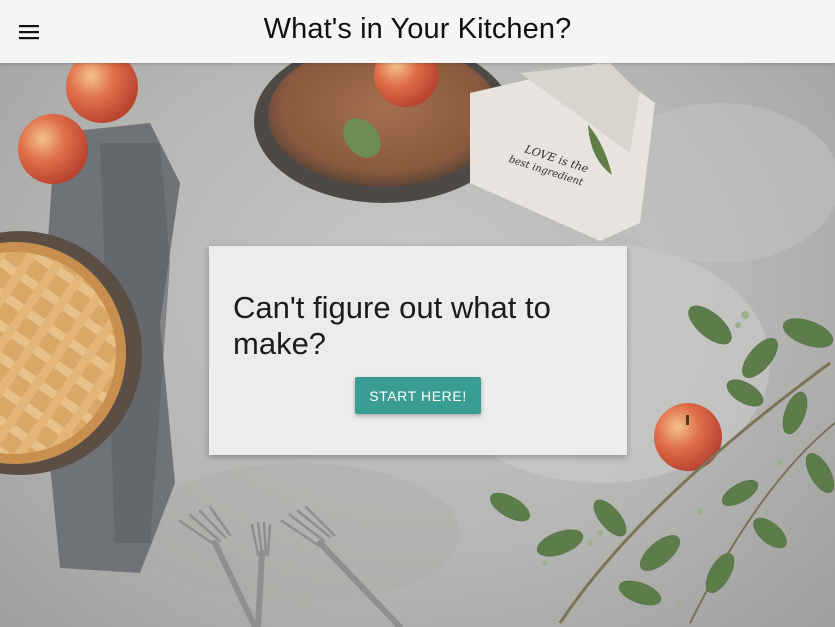 This screenshot has height=627, width=835. What do you see at coordinates (417, 29) in the screenshot?
I see `app-title: What's in Your Kitchen?` at bounding box center [417, 29].